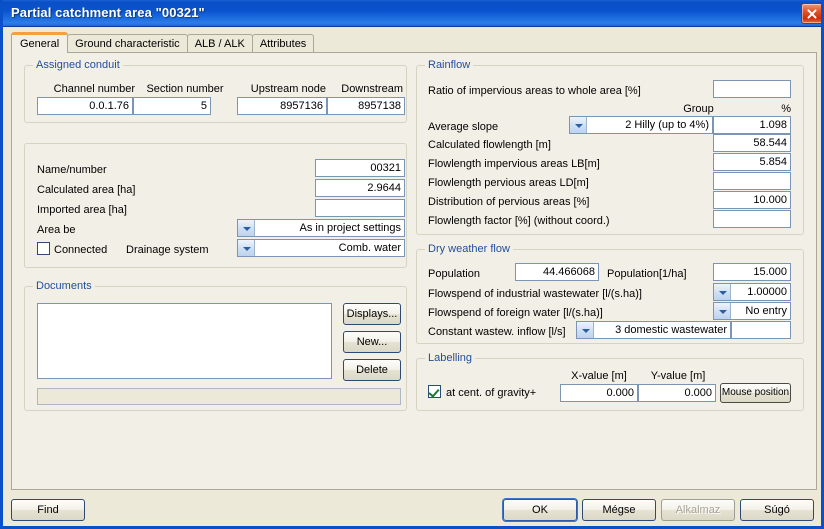 The height and width of the screenshot is (529, 824). Describe the element at coordinates (698, 510) in the screenshot. I see `apply-button: Alkalmaz` at that location.